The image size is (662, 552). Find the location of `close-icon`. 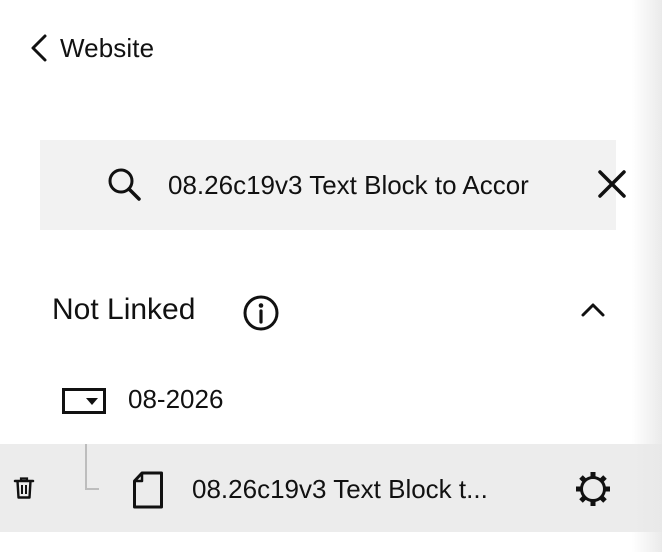

close-icon is located at coordinates (612, 186).